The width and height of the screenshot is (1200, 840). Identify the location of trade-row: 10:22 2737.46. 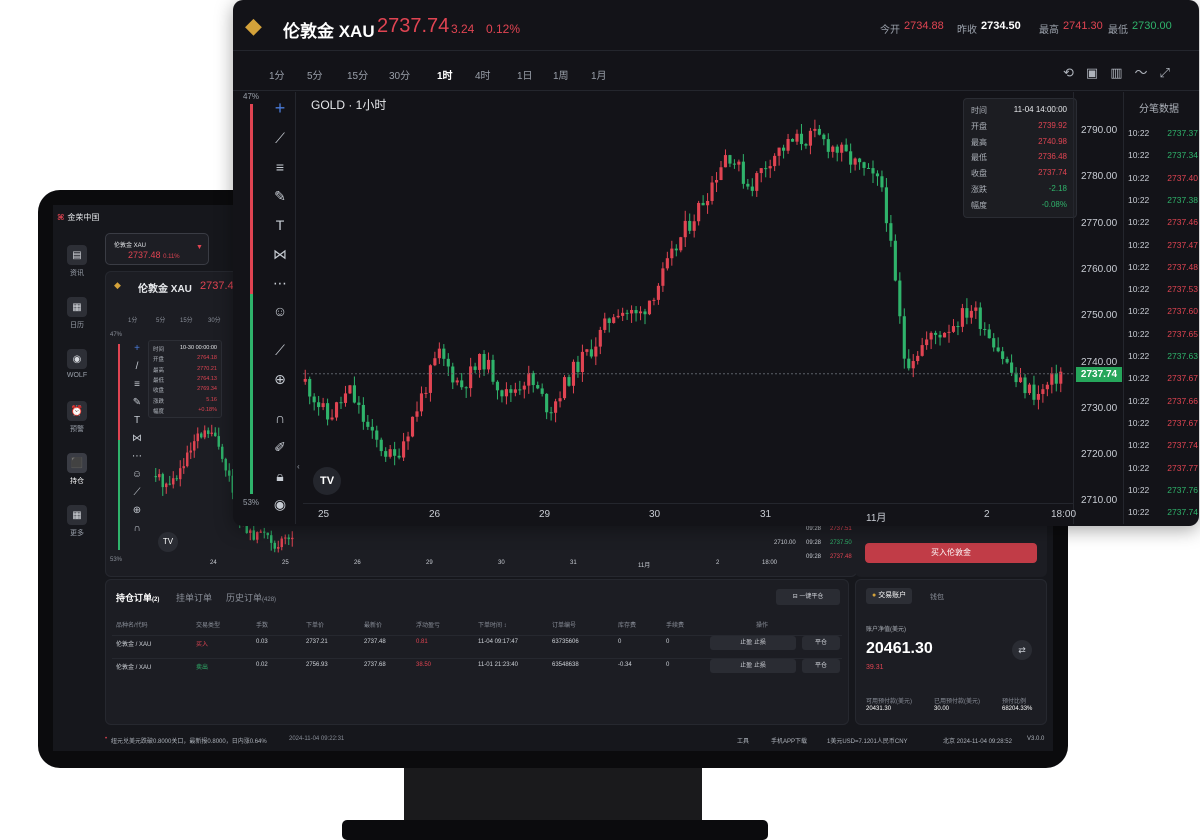
(1163, 222).